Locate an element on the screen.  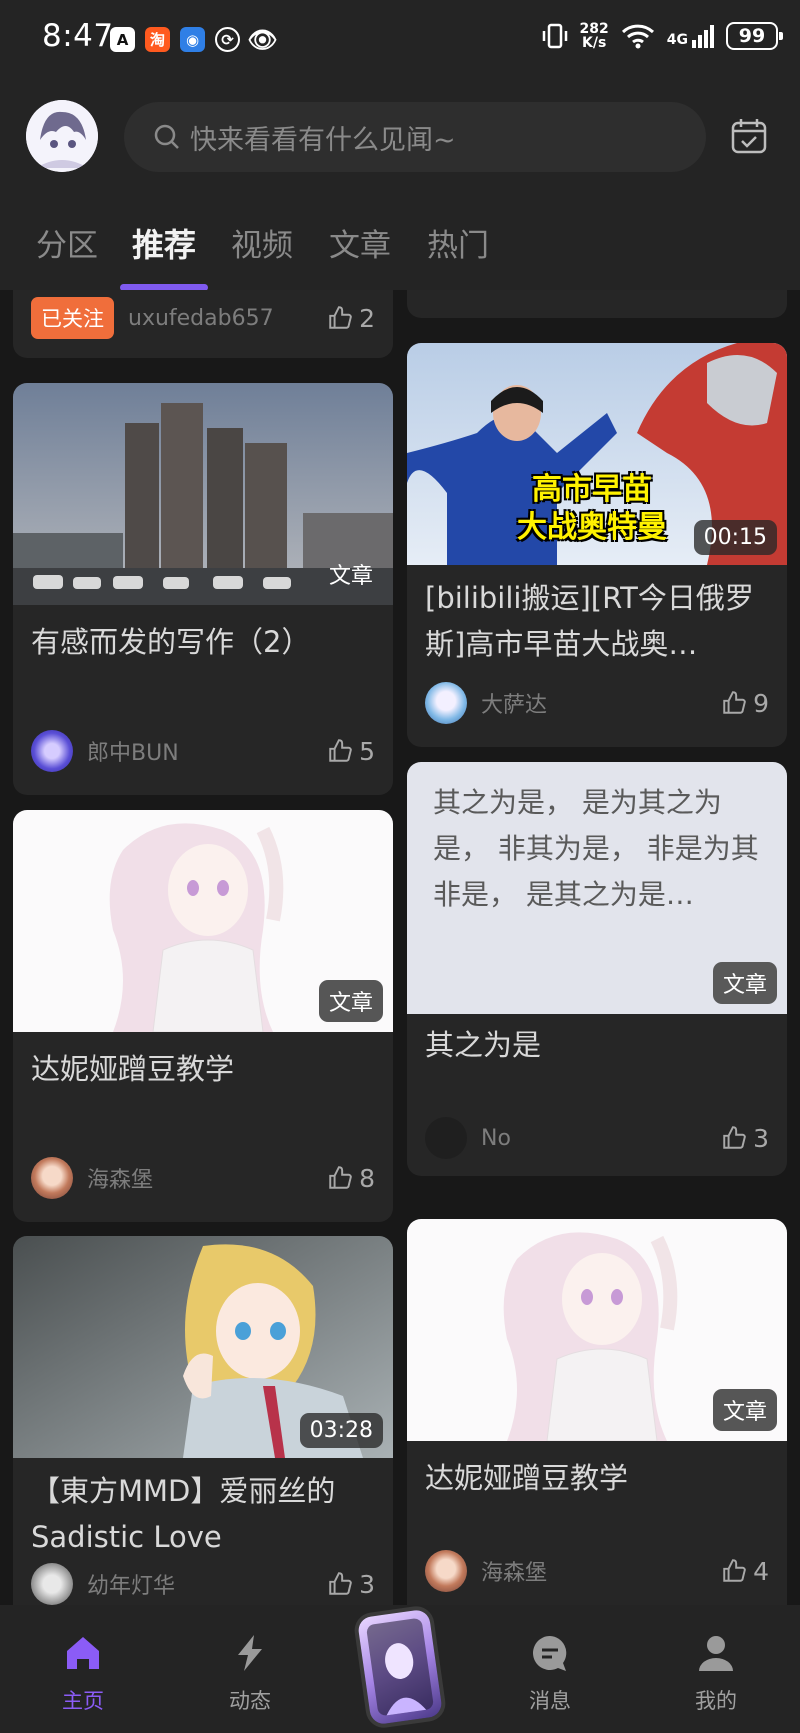
calendar-checkin-icon is located at coordinates (749, 136).